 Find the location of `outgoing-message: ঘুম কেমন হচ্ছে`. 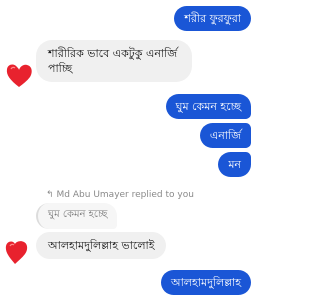

outgoing-message: ঘুম কেমন হচ্ছে is located at coordinates (208, 106).